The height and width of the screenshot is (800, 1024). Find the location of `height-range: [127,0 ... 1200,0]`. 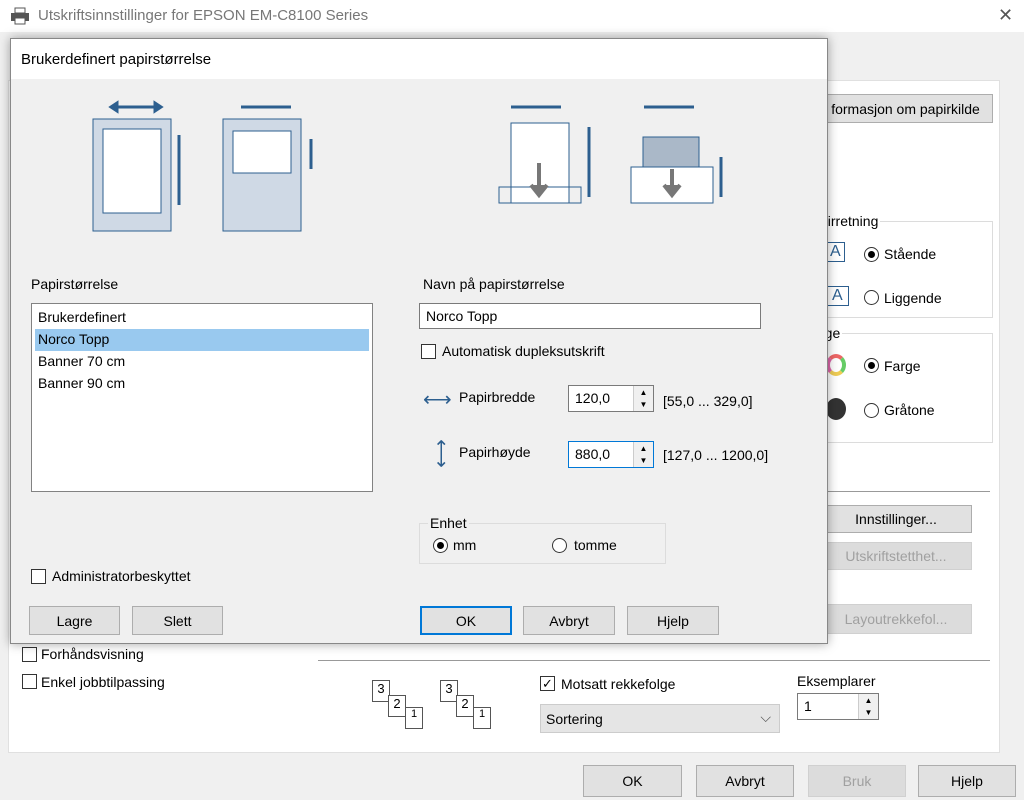

height-range: [127,0 ... 1200,0] is located at coordinates (716, 455).